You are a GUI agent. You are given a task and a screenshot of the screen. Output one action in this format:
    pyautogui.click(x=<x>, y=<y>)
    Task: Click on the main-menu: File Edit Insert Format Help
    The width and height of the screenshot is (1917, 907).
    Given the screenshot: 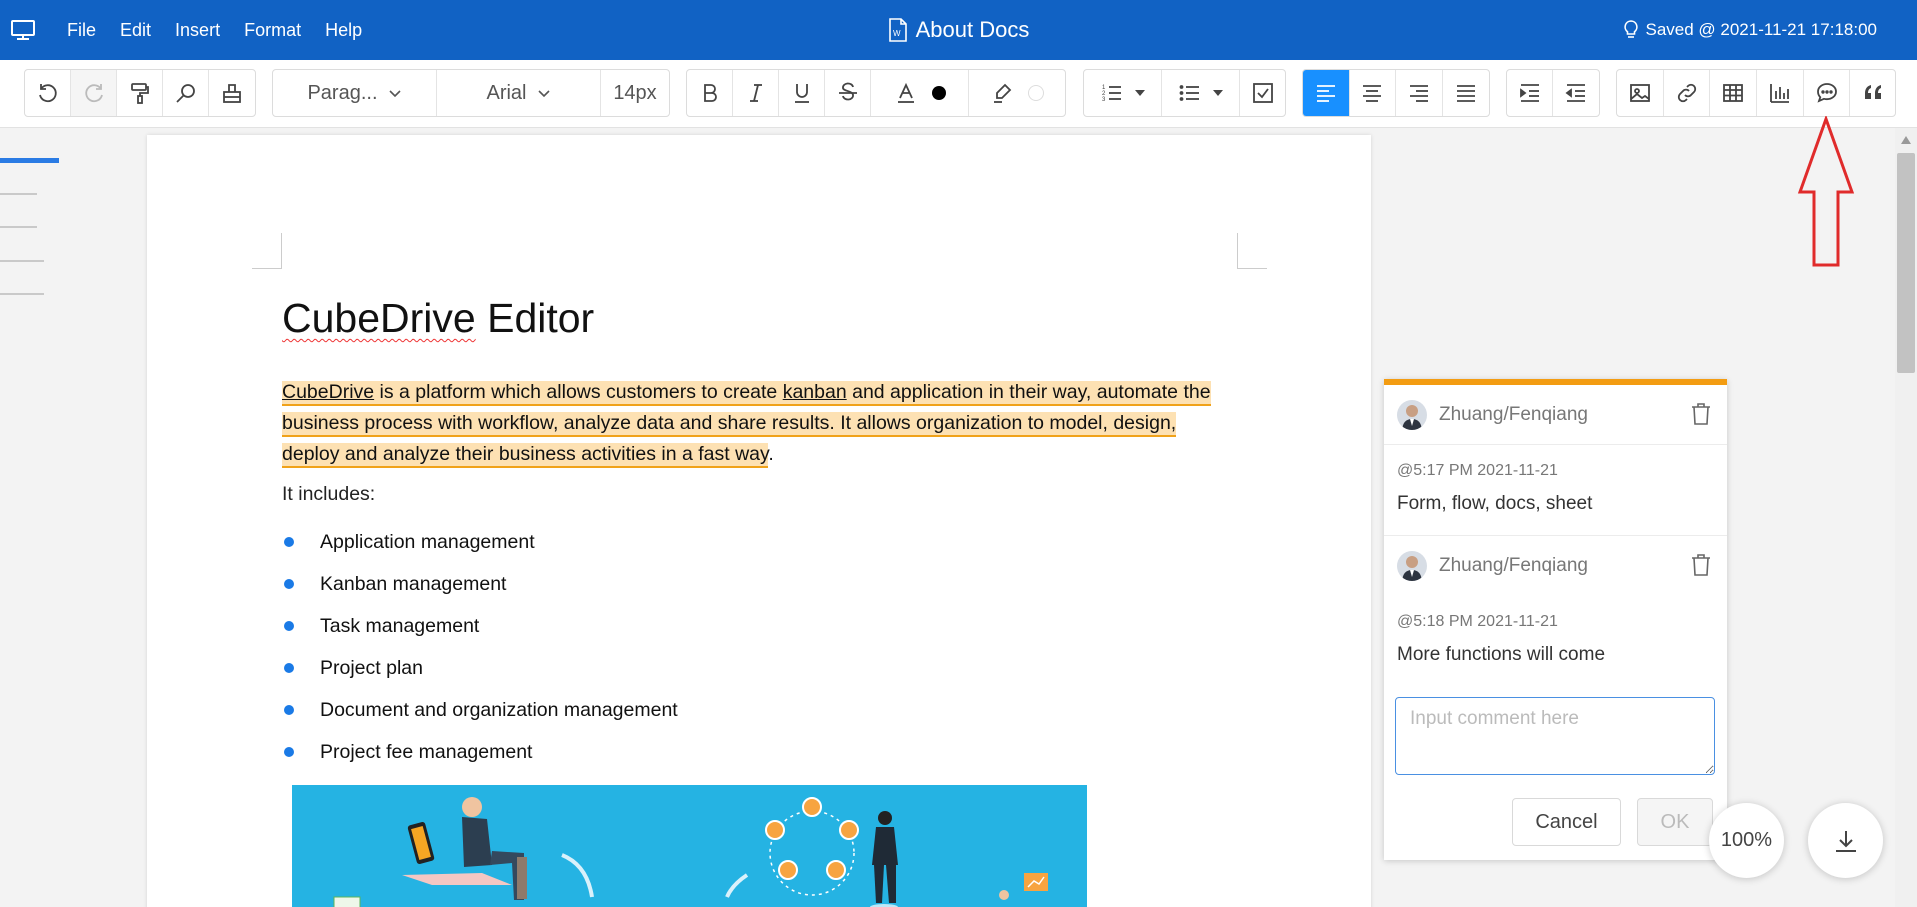 What is the action you would take?
    pyautogui.click(x=226, y=30)
    